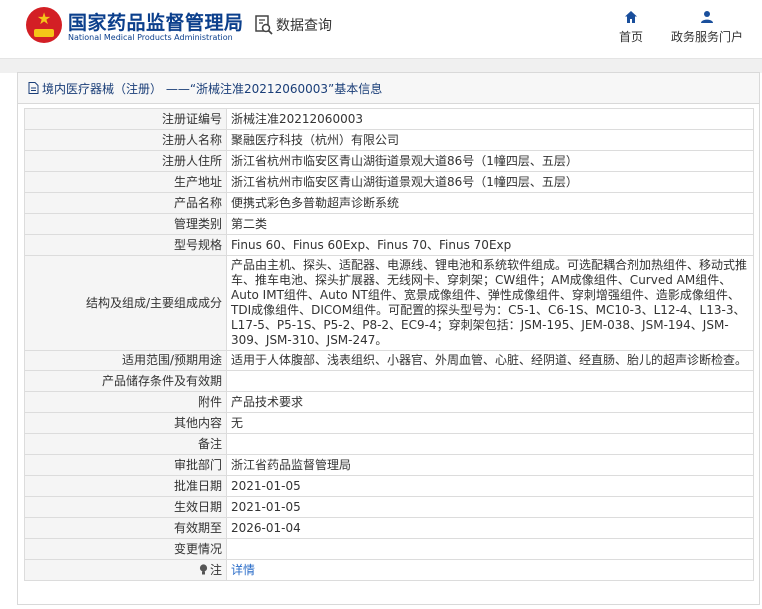 This screenshot has height=609, width=762. I want to click on table-row: 注册人名称 聚融医疗科技（杭州）有限公司, so click(389, 140).